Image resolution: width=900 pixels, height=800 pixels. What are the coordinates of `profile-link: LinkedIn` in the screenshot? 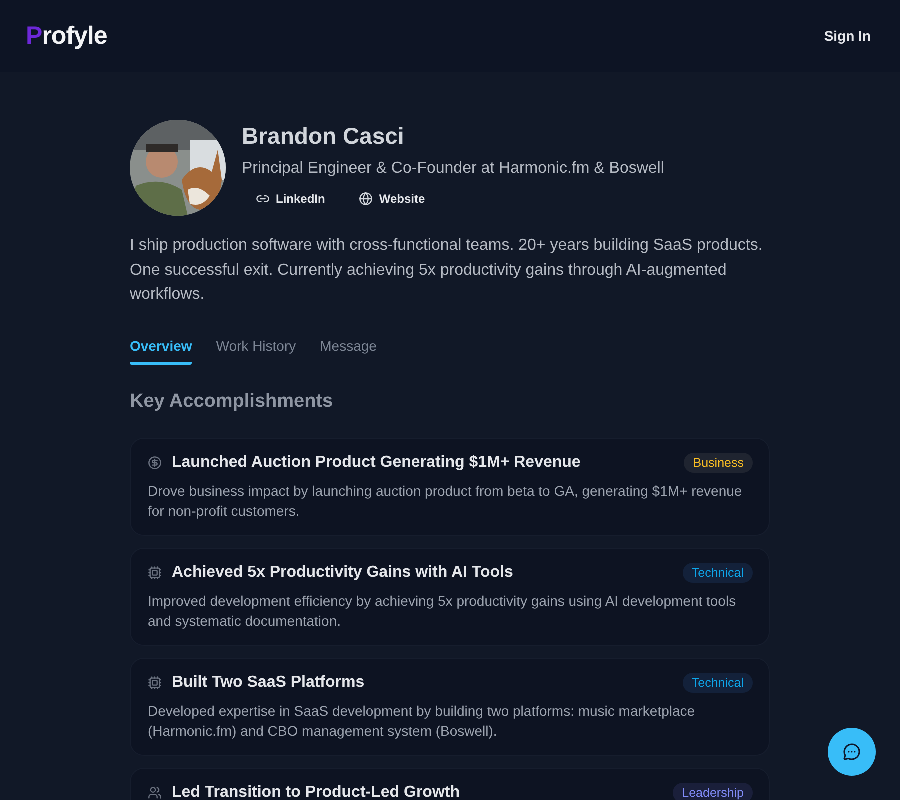 It's located at (291, 199).